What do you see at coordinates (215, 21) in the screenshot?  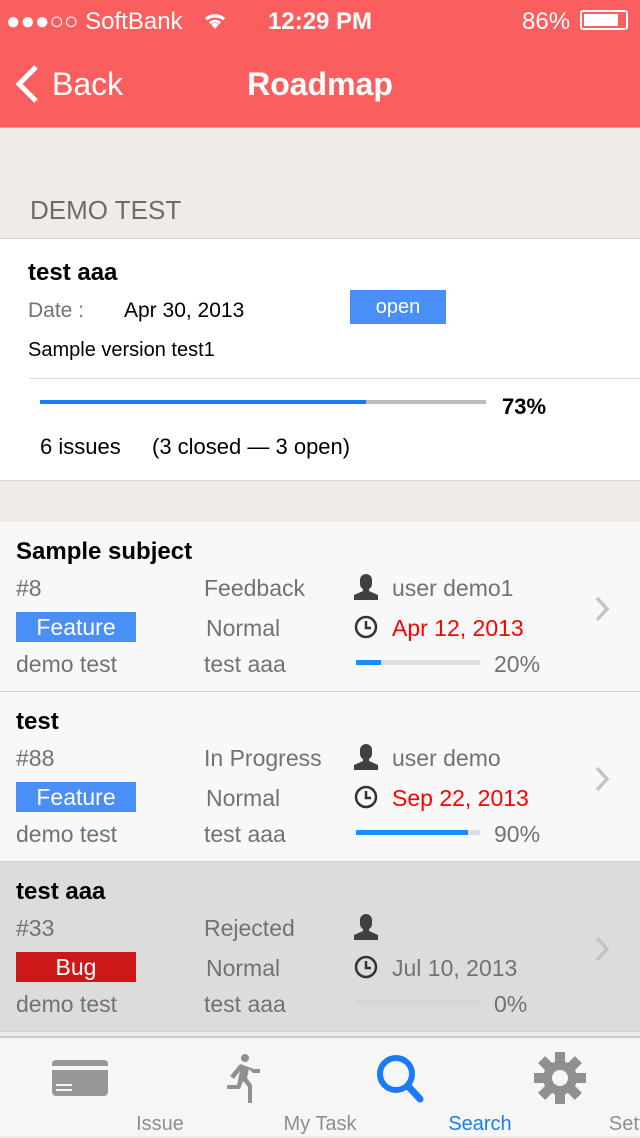 I see `wifi-icon` at bounding box center [215, 21].